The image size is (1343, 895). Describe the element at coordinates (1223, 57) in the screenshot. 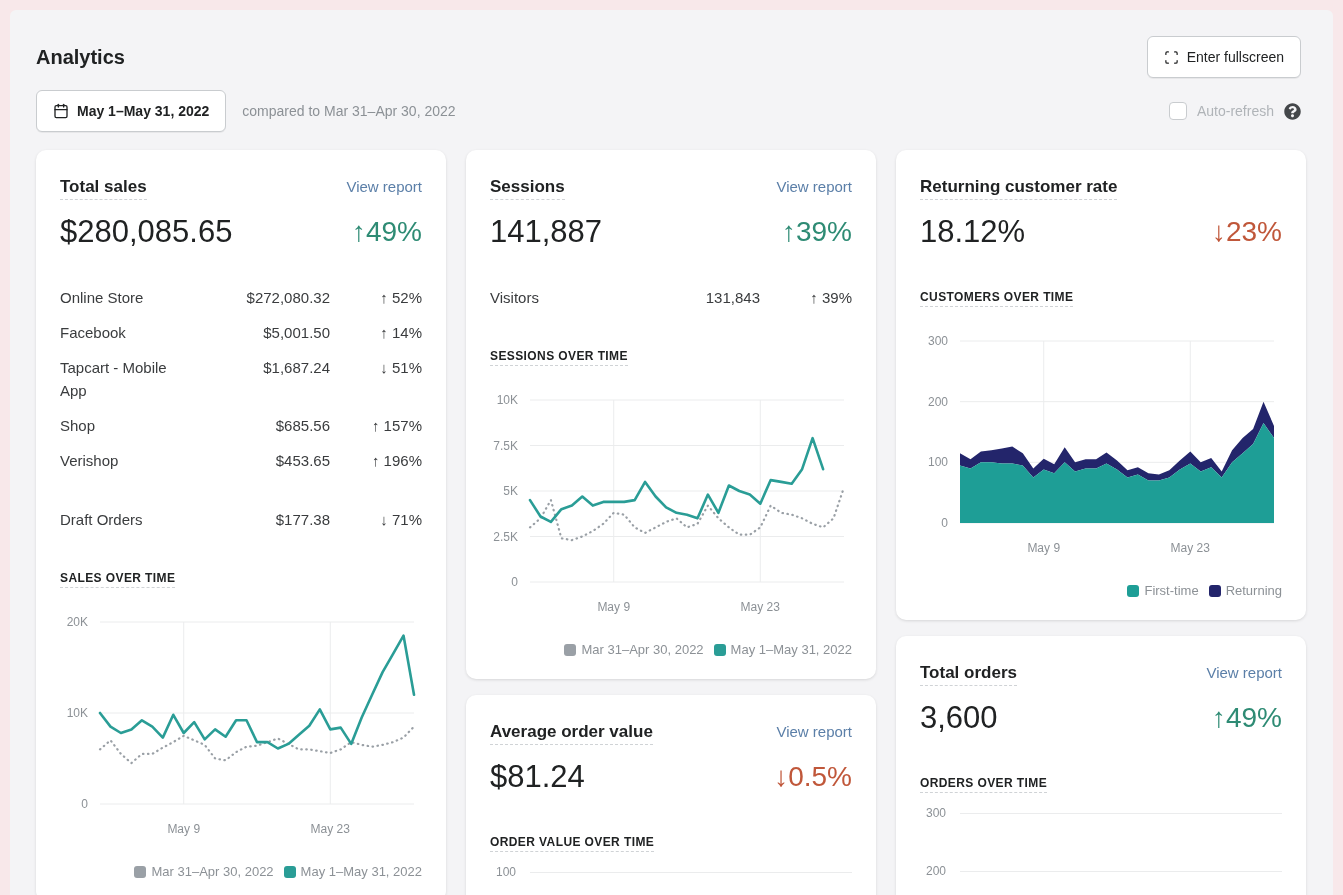

I see `fullscreen-button: Enter fullscreen` at that location.